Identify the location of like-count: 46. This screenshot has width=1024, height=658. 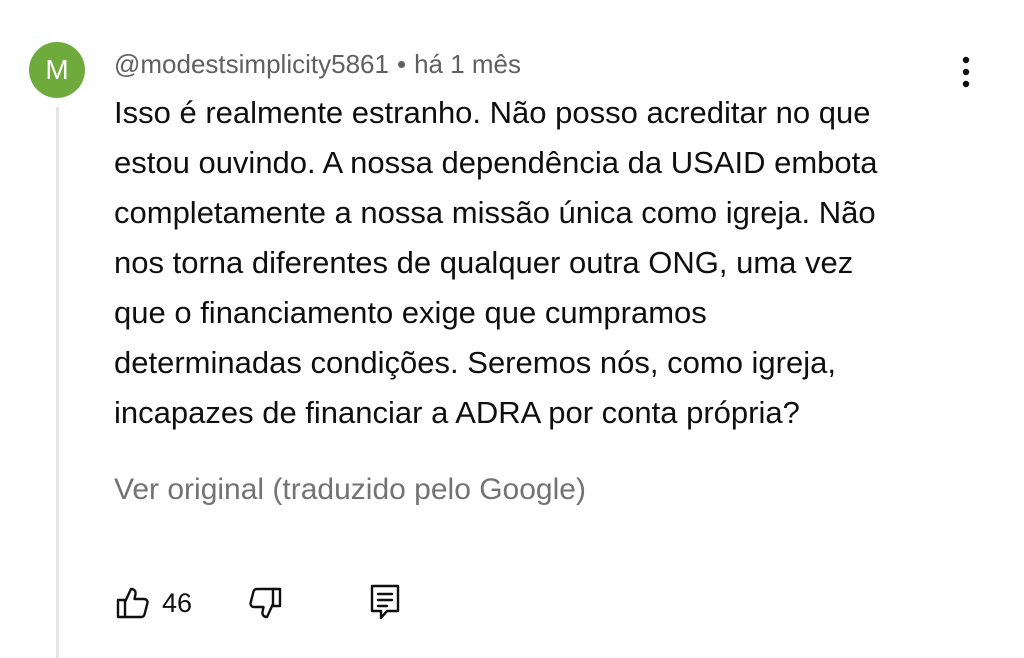
(177, 603).